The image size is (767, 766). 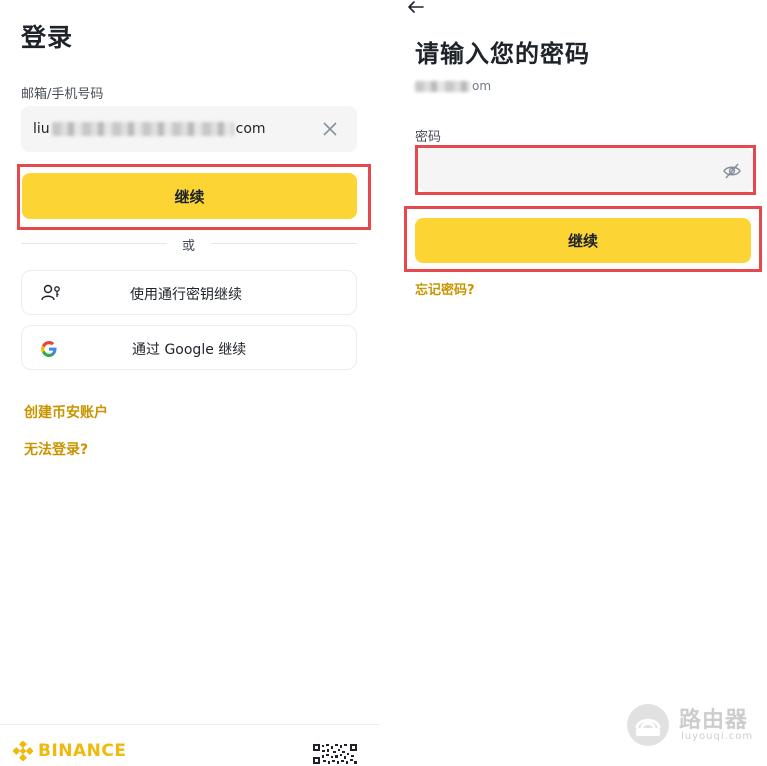 I want to click on masked-email: om, so click(x=453, y=86).